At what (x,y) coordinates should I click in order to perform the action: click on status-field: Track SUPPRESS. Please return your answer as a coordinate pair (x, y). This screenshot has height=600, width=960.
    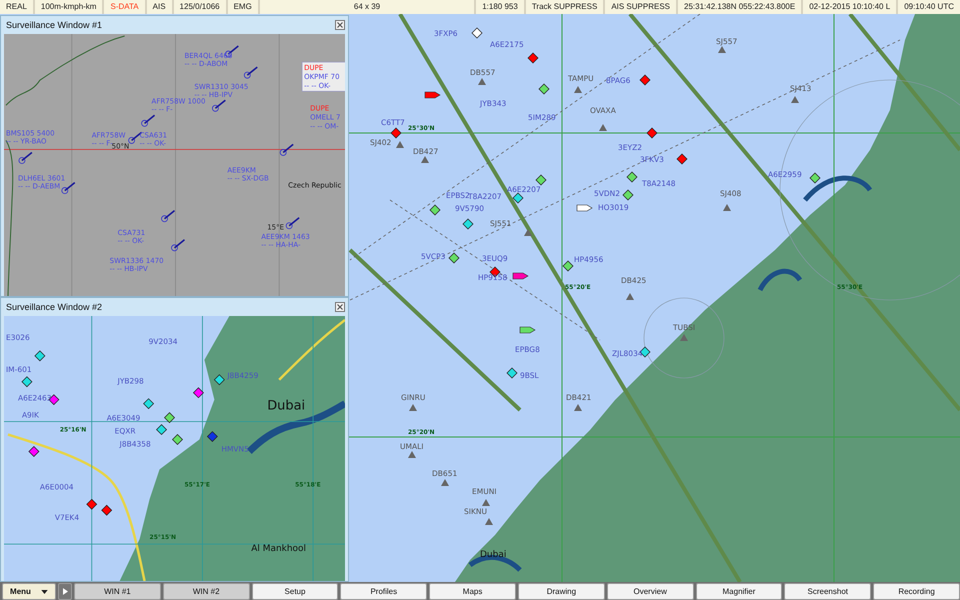
    Looking at the image, I should click on (565, 7).